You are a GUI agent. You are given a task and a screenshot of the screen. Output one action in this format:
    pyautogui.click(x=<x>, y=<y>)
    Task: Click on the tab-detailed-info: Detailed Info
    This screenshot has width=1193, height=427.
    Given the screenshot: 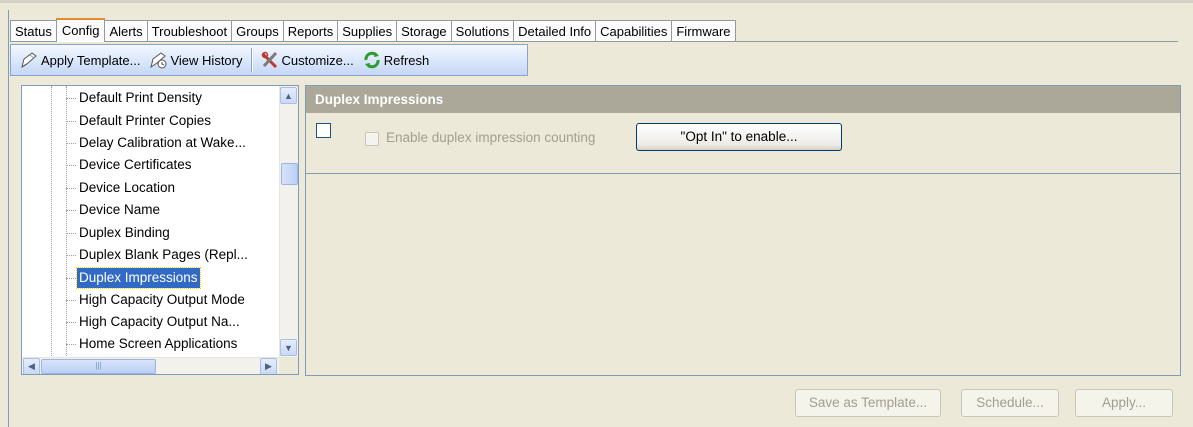 What is the action you would take?
    pyautogui.click(x=555, y=31)
    